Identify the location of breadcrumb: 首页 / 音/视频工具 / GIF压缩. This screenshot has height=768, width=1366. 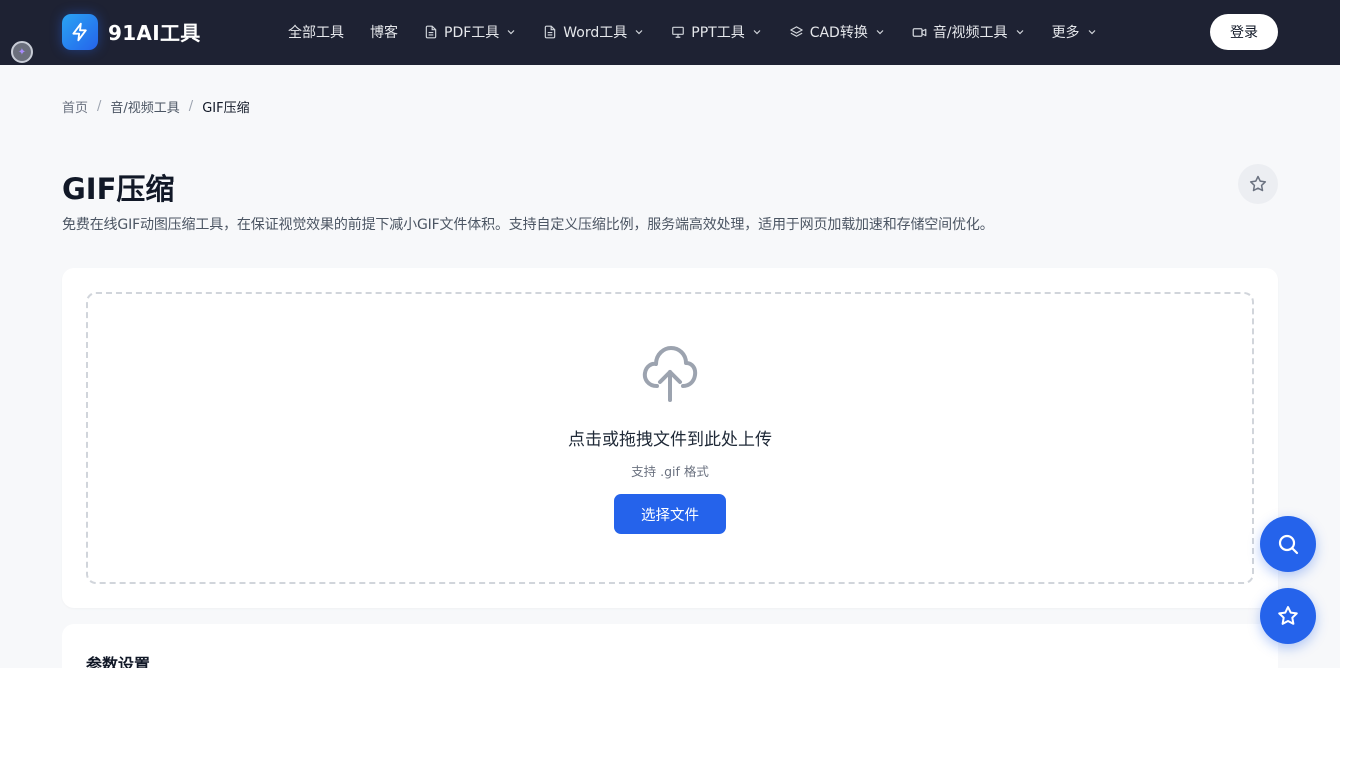
(156, 106).